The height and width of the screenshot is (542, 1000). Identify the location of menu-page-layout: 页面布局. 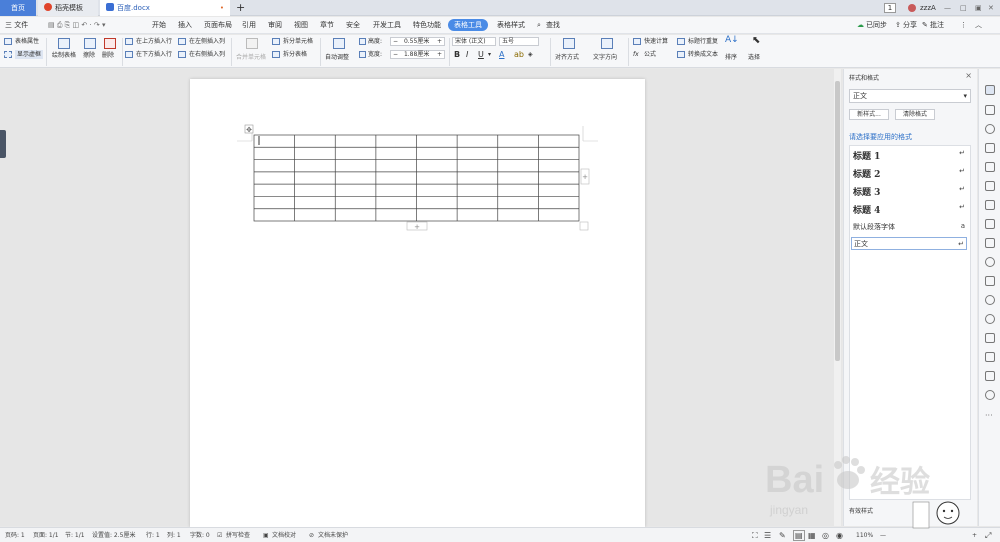
(218, 25).